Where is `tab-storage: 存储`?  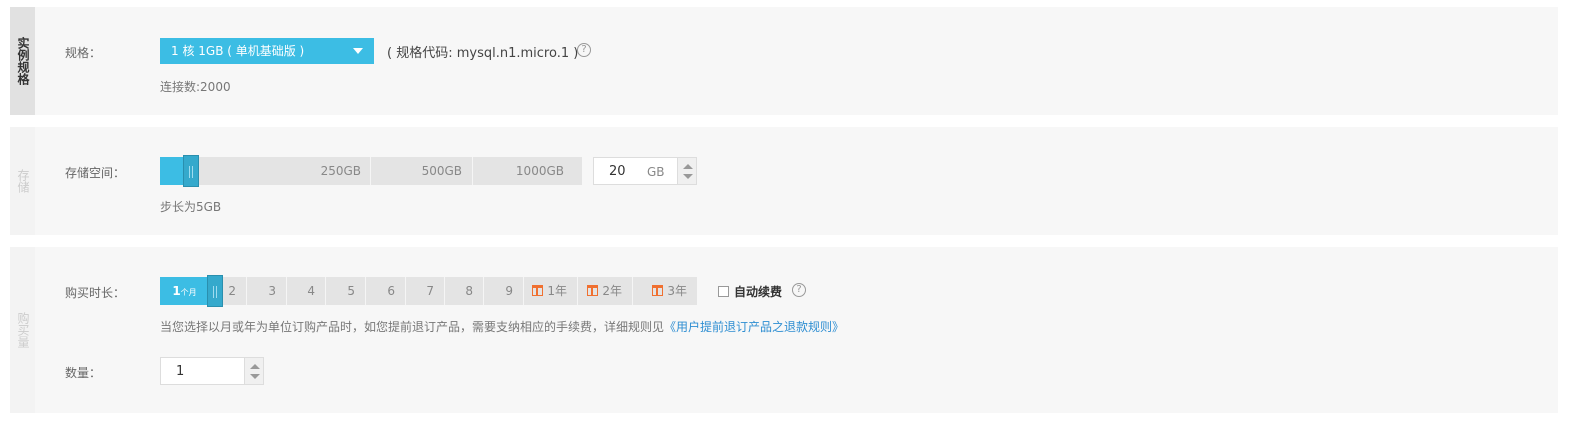 tab-storage: 存储 is located at coordinates (22, 181).